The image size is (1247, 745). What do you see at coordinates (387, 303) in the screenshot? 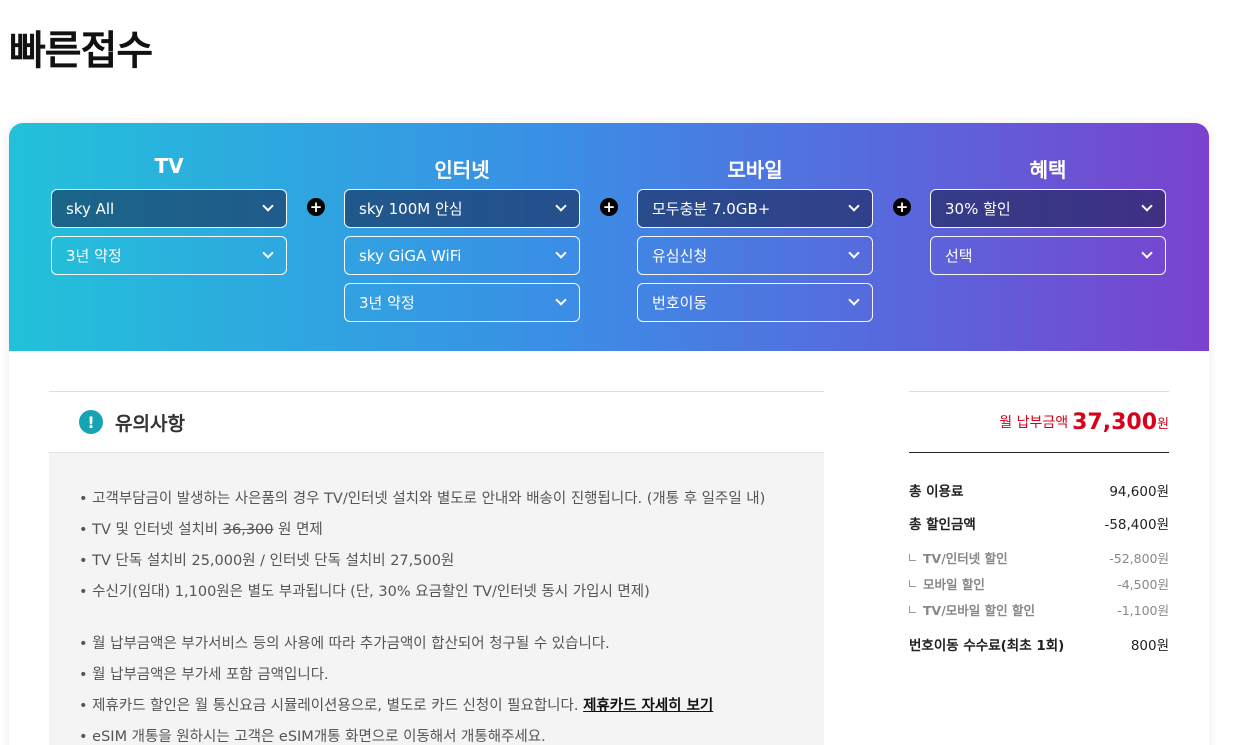
I see `internet-contract-select-value: 3년 약정` at bounding box center [387, 303].